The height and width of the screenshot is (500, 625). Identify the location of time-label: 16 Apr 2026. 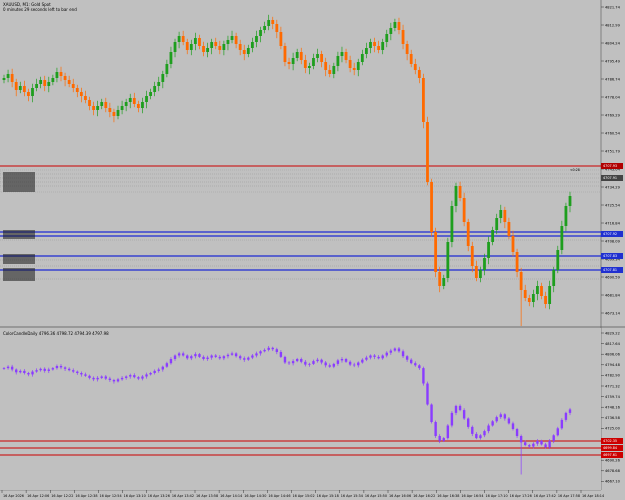
(13, 496).